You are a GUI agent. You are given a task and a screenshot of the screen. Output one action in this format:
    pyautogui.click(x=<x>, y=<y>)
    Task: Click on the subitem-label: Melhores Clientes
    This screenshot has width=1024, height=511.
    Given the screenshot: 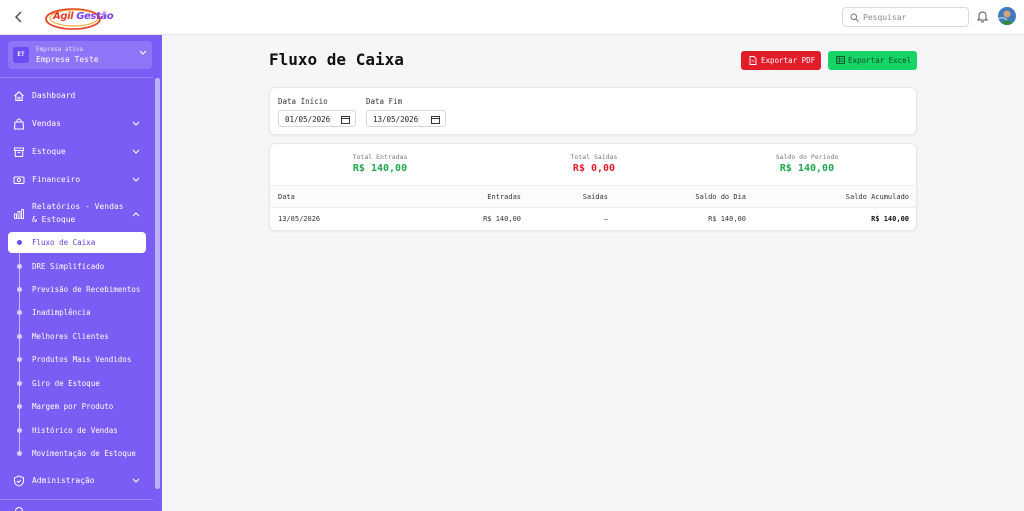 What is the action you would take?
    pyautogui.click(x=70, y=336)
    